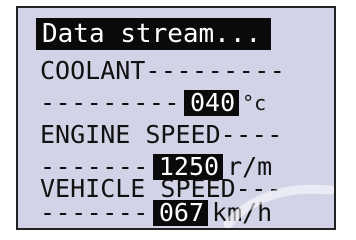  What do you see at coordinates (110, 102) in the screenshot?
I see `coolant-value-dashes: ---------` at bounding box center [110, 102].